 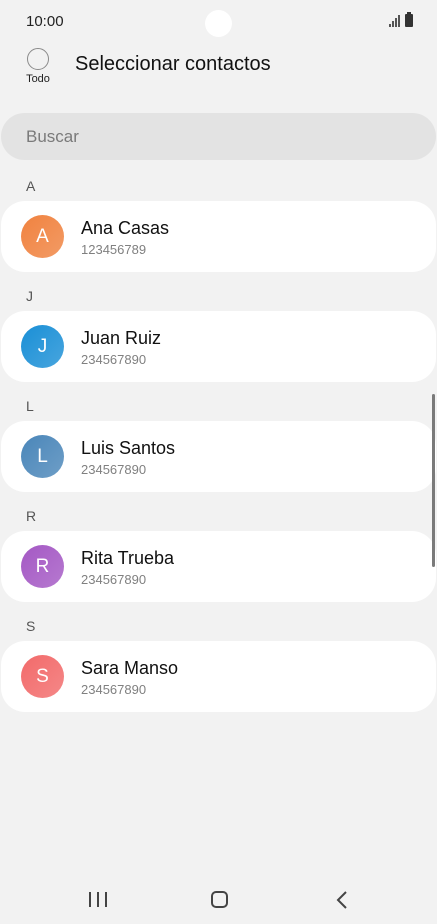 I want to click on avatar-initial: R, so click(x=42, y=566).